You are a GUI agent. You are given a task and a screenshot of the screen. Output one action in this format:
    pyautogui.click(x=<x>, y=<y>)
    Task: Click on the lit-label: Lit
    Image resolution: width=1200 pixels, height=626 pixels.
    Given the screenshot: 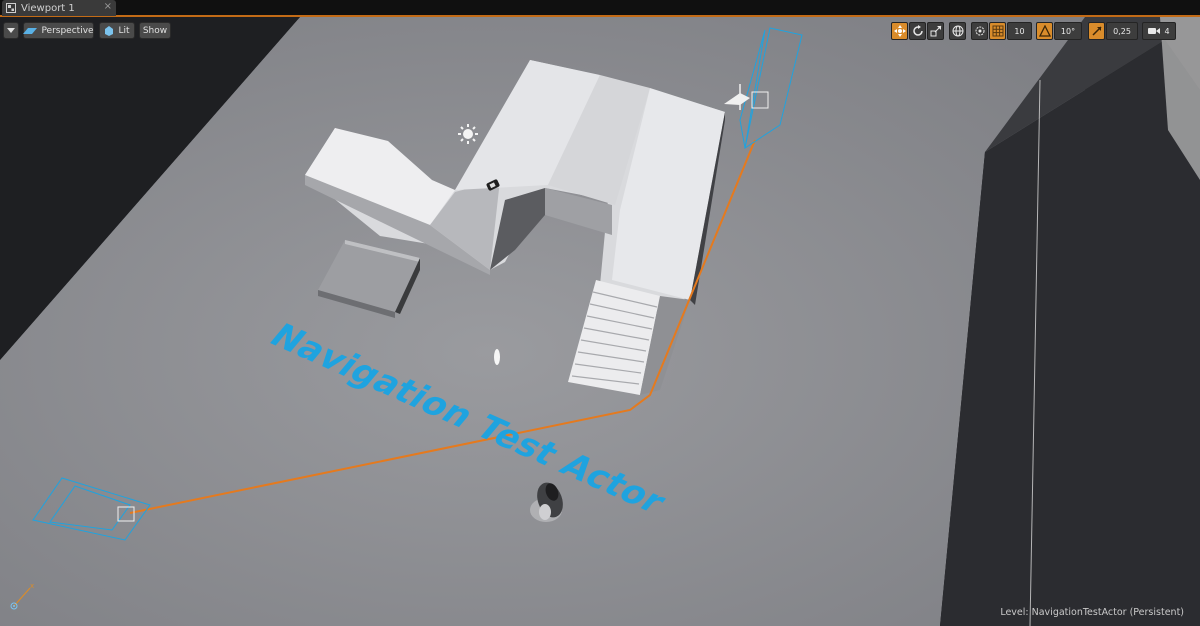 What is the action you would take?
    pyautogui.click(x=124, y=30)
    